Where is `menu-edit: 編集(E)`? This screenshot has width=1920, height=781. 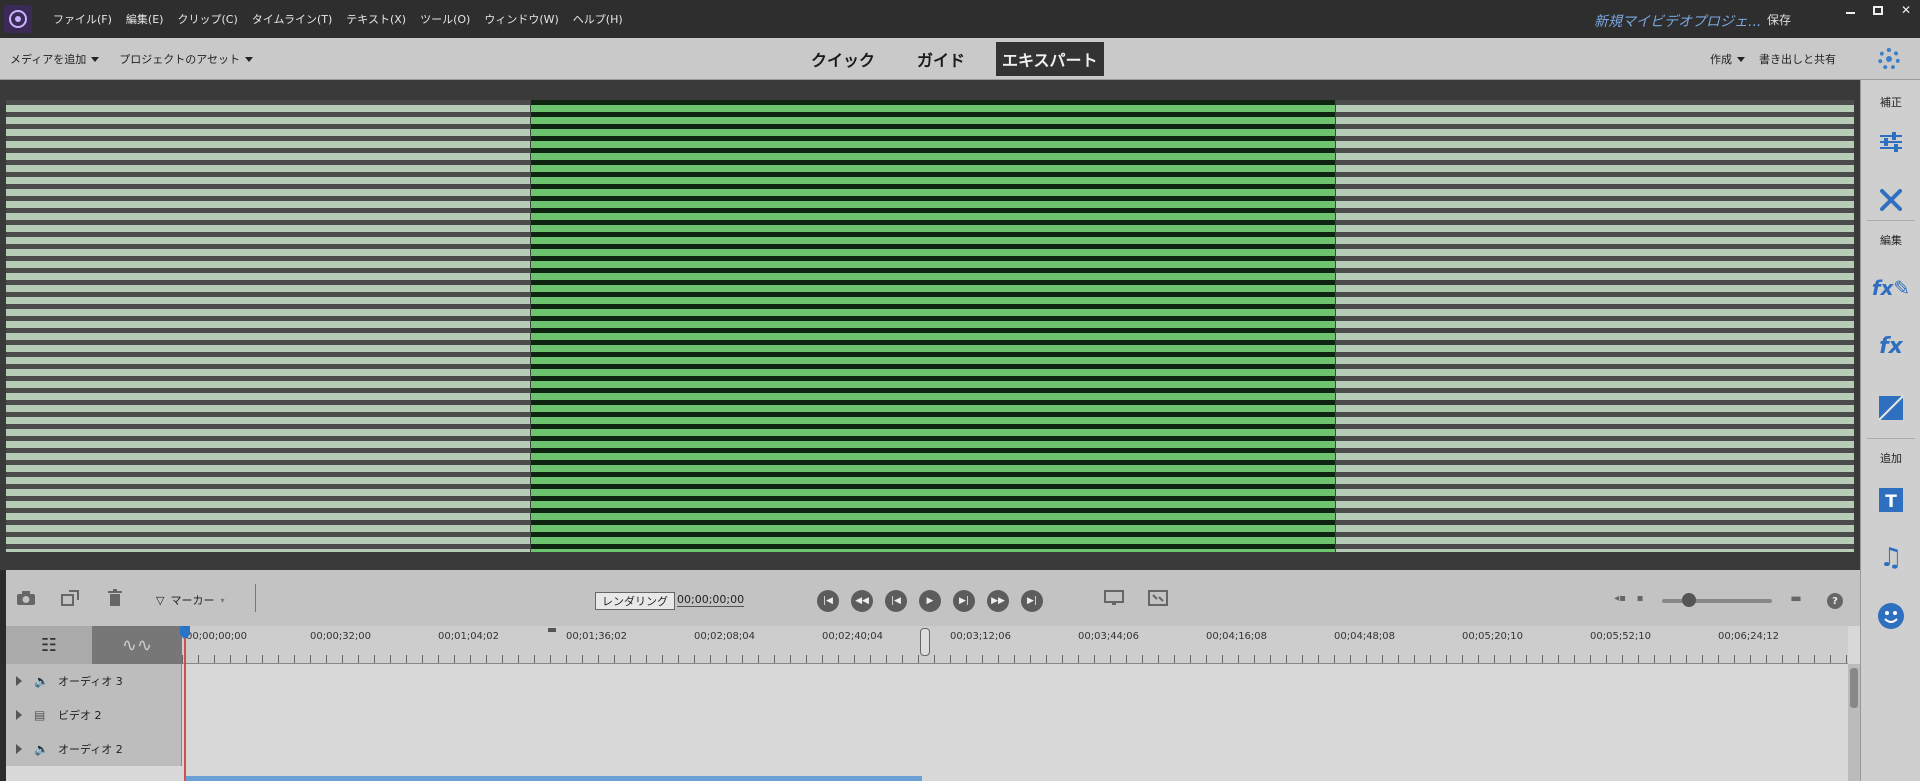 menu-edit: 編集(E) is located at coordinates (145, 19).